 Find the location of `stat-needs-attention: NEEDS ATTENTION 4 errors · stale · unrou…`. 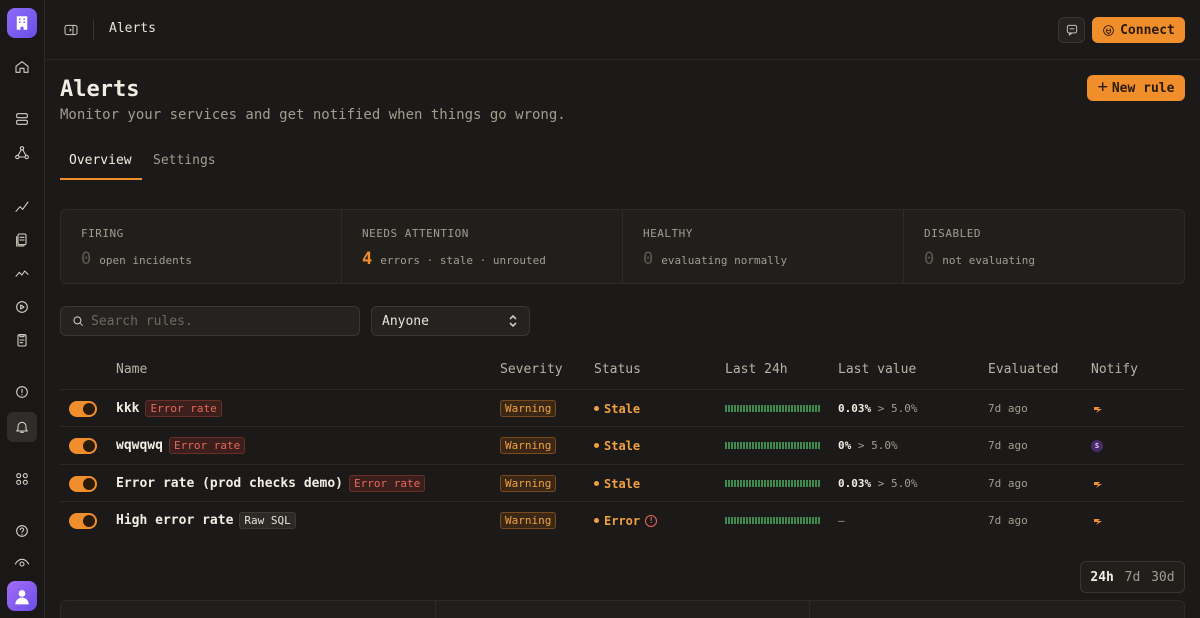

stat-needs-attention: NEEDS ATTENTION 4 errors · stale · unrou… is located at coordinates (482, 246).